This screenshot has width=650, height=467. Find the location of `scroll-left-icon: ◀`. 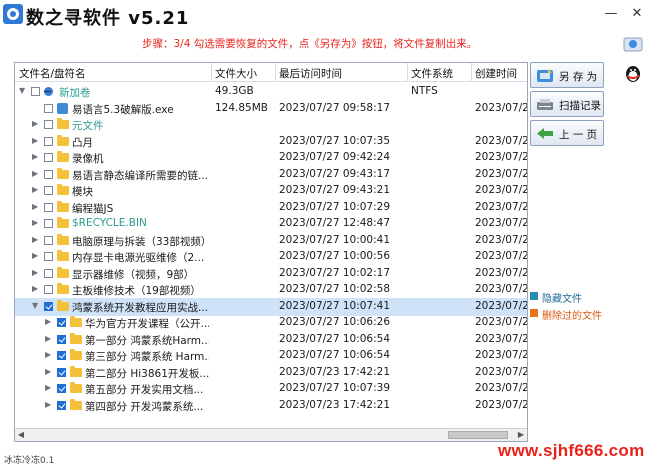

scroll-left-icon: ◀ is located at coordinates (21, 435).